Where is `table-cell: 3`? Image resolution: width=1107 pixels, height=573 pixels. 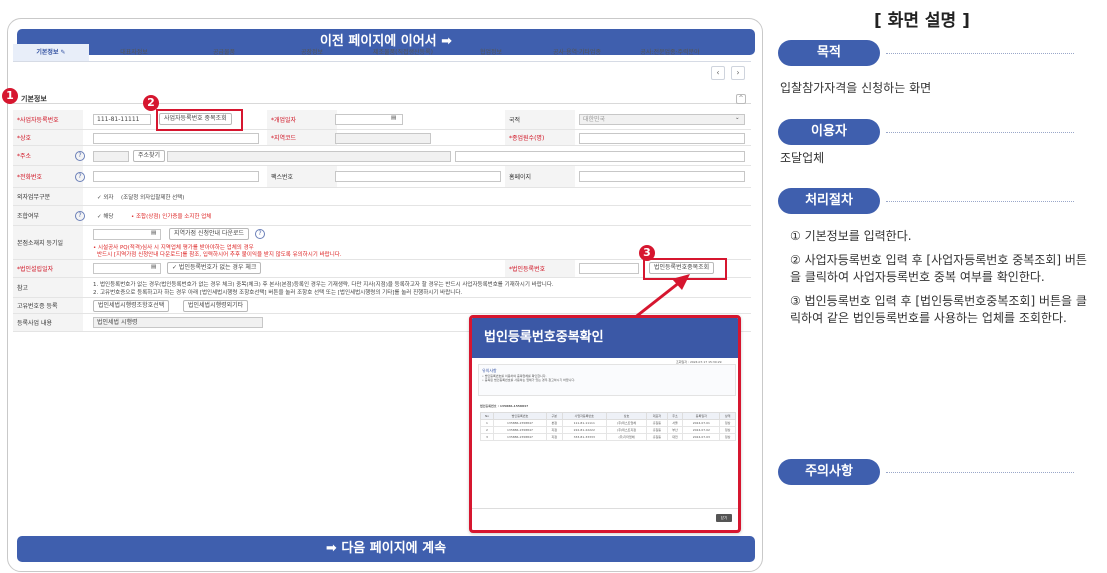
table-cell: 3 is located at coordinates (487, 437).